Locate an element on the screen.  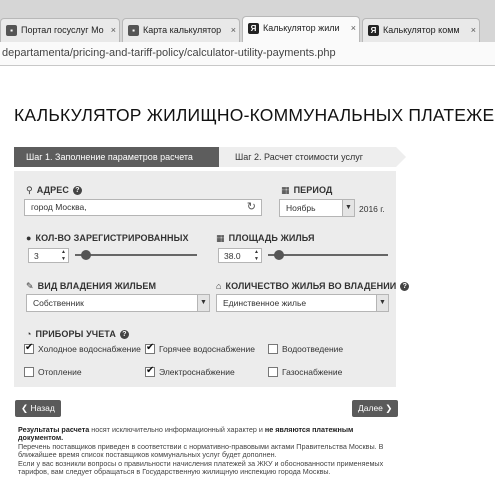
ownership-select: Собственник ▼ is located at coordinates (118, 303).